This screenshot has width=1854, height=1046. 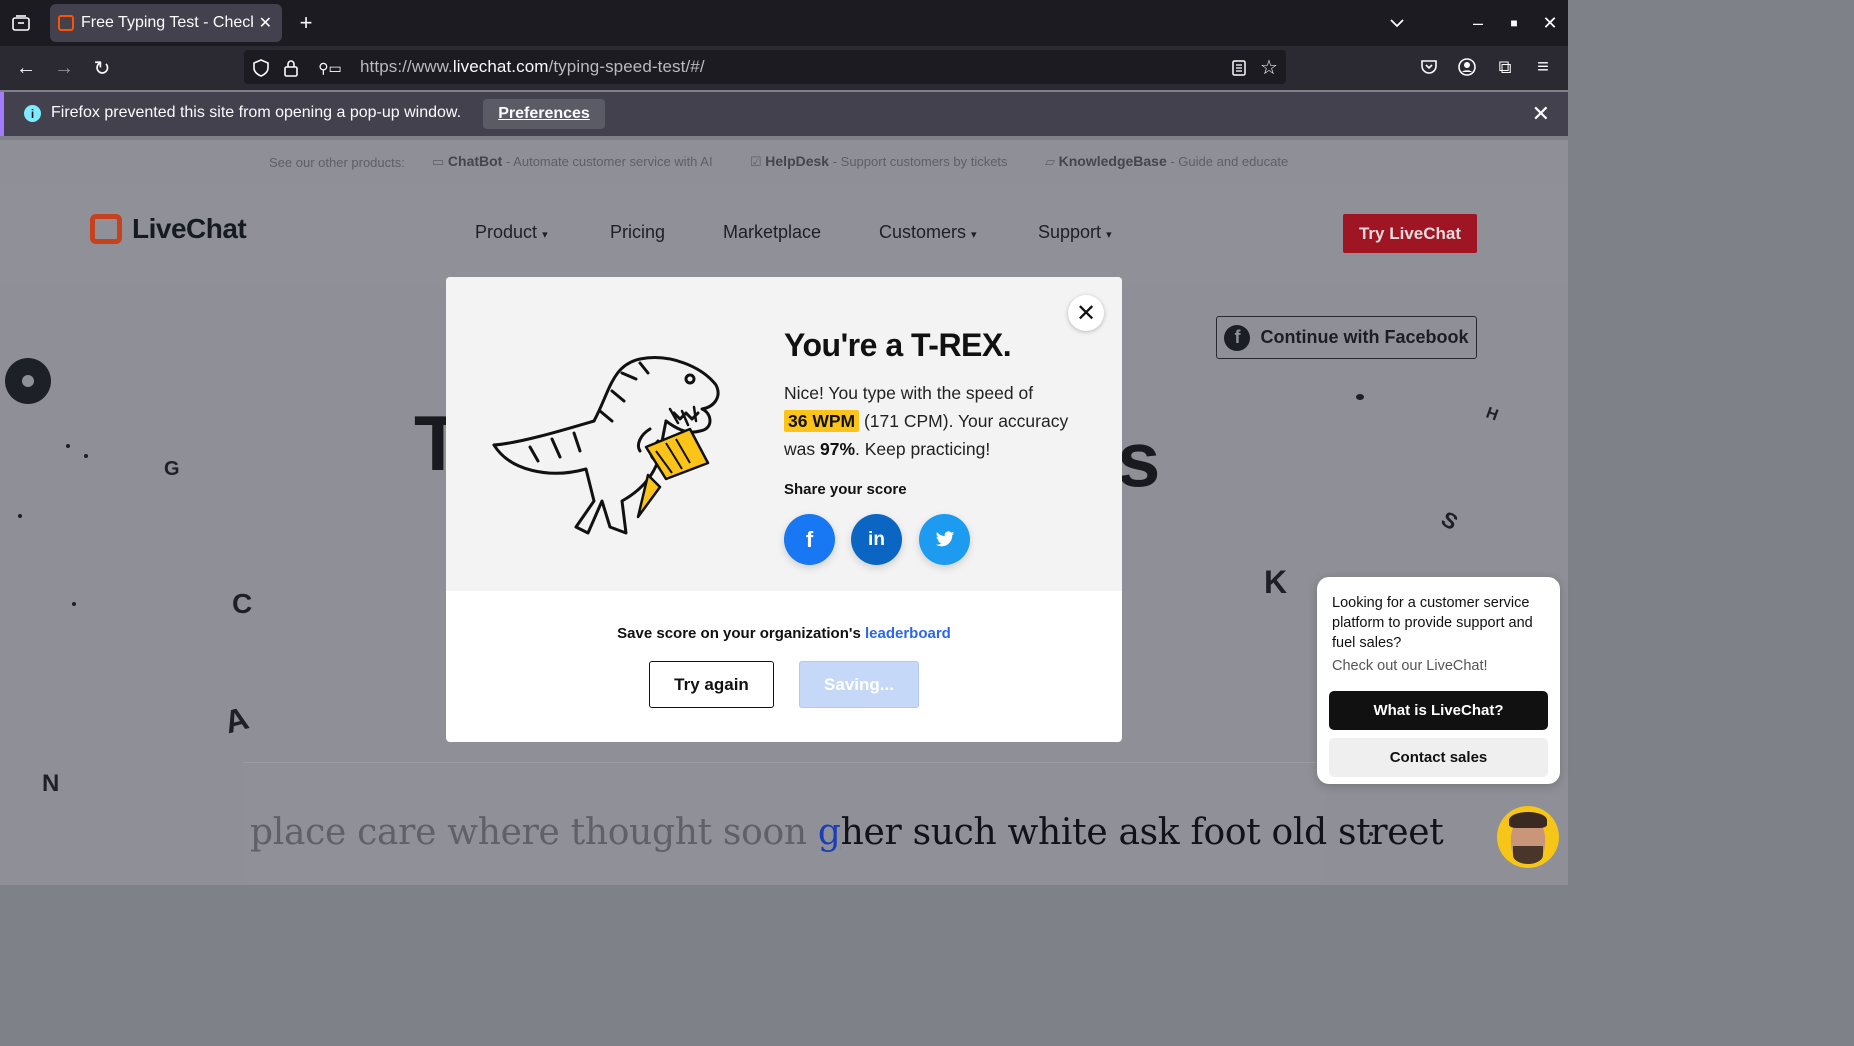 What do you see at coordinates (1227, 161) in the screenshot?
I see `product-desc: - Guide and educate` at bounding box center [1227, 161].